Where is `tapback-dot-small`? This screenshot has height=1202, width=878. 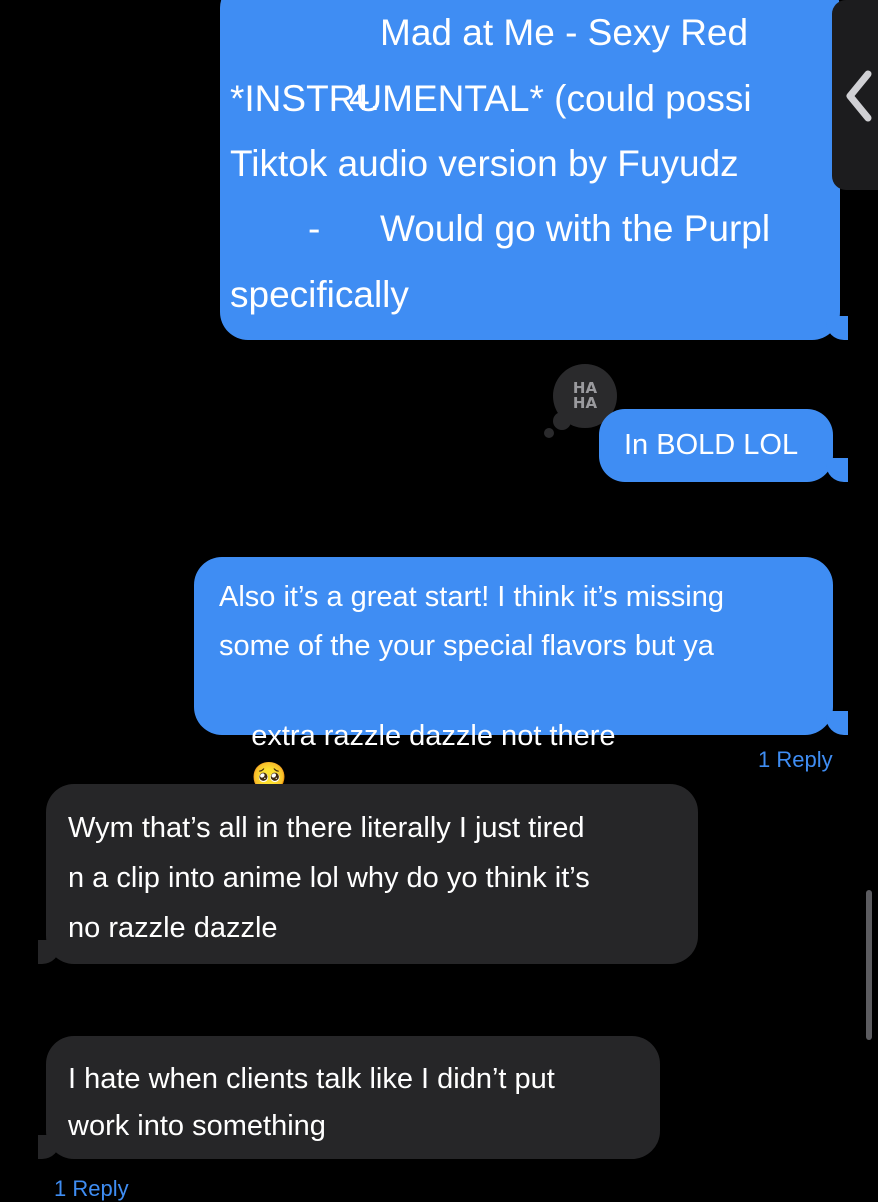
tapback-dot-small is located at coordinates (549, 433).